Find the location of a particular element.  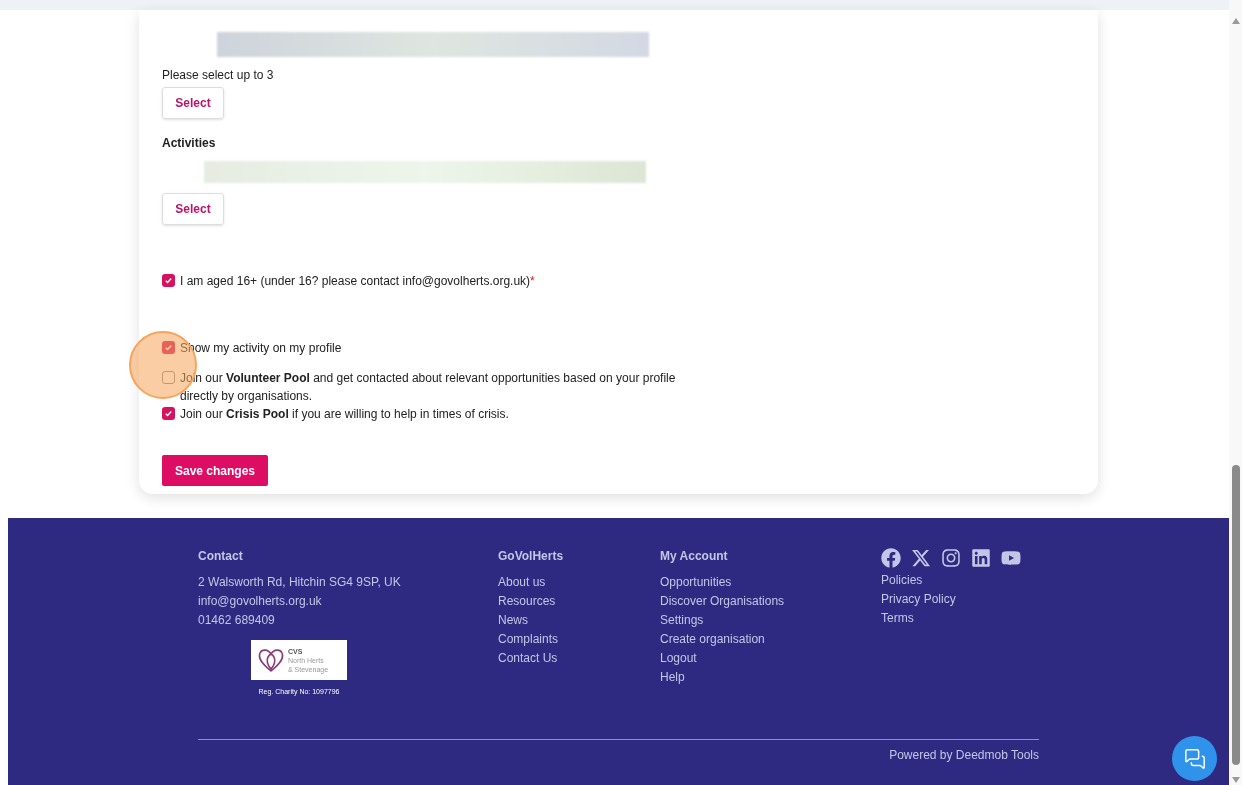

instagram-icon is located at coordinates (951, 558).